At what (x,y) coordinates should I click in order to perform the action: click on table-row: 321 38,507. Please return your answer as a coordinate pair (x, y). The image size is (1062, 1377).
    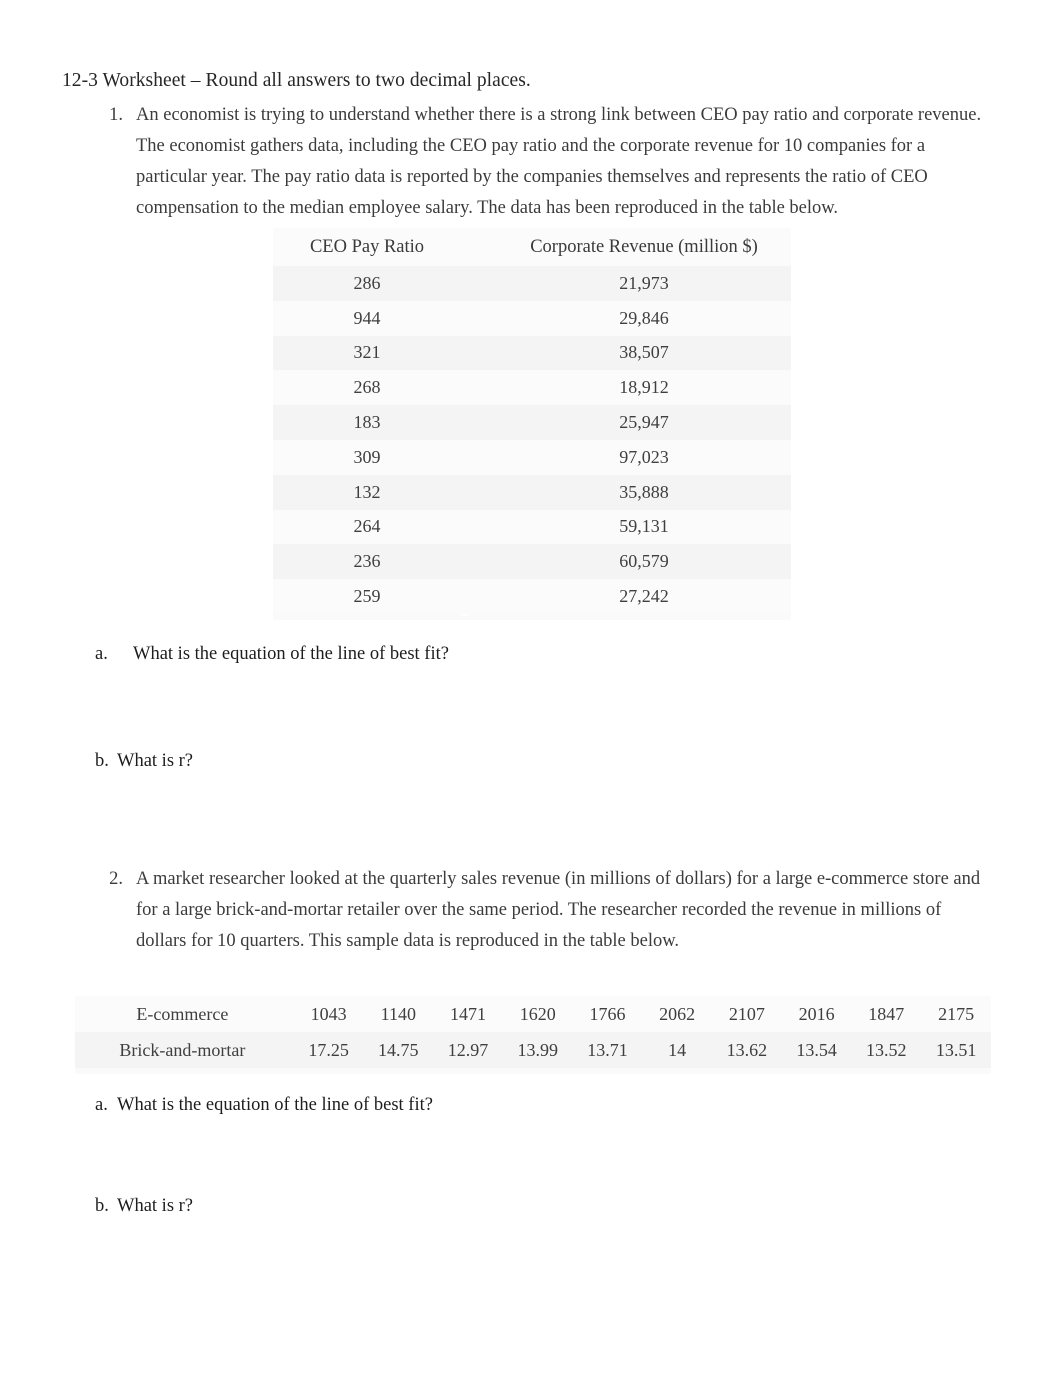
    Looking at the image, I should click on (532, 353).